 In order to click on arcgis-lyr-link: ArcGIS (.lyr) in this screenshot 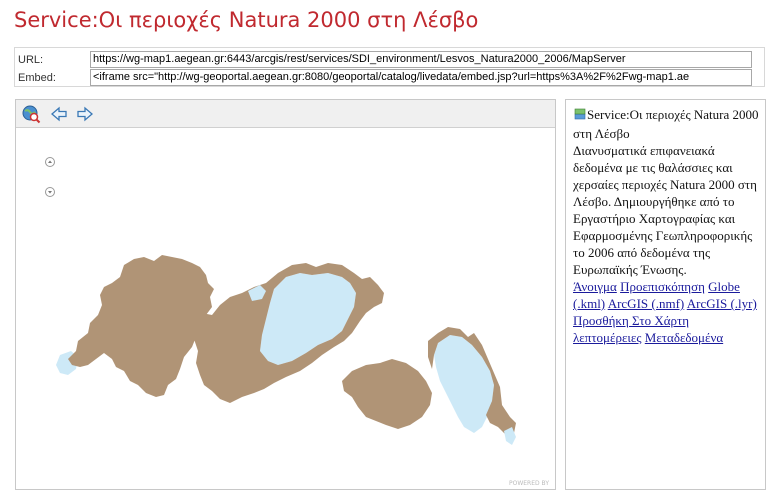, I will do `click(722, 303)`.